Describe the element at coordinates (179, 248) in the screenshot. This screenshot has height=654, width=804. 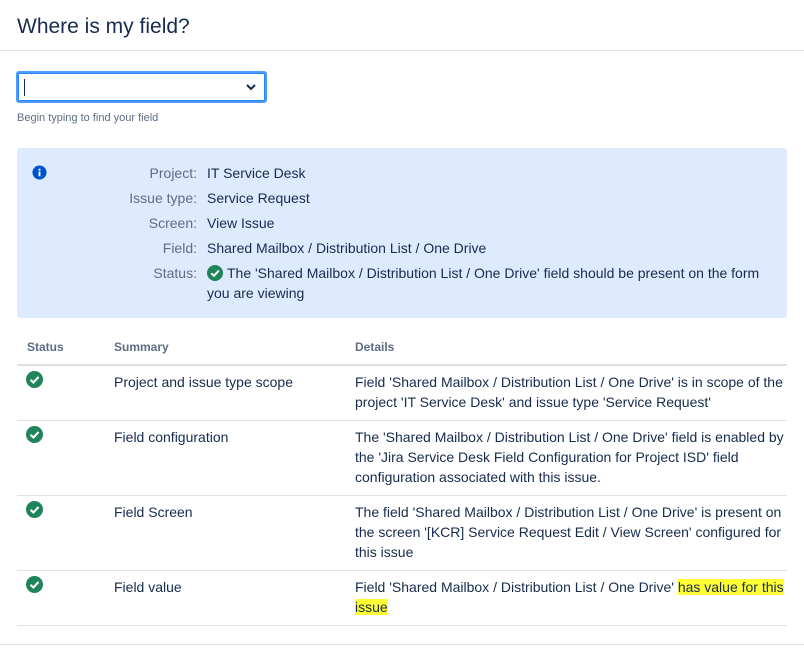
I see `info-label: Field:` at that location.